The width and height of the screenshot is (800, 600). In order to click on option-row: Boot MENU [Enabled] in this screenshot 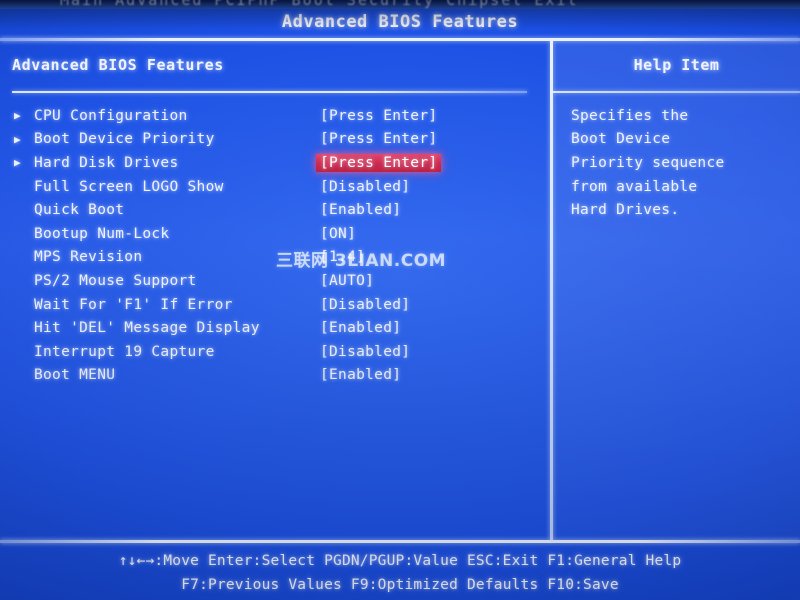, I will do `click(275, 376)`.